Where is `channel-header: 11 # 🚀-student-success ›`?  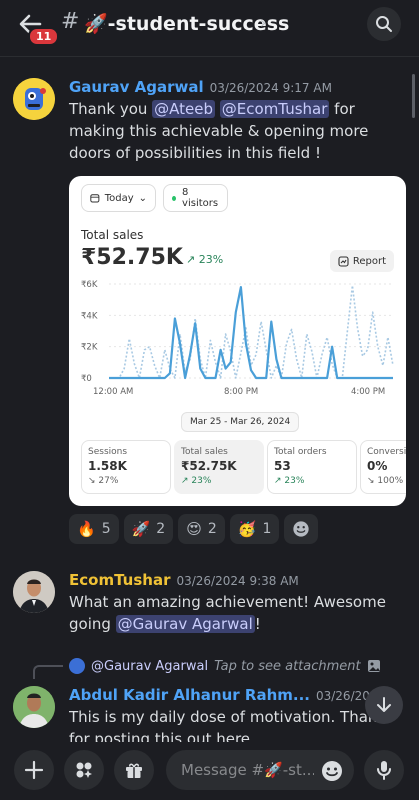
channel-header: 11 # 🚀-student-success › is located at coordinates (209, 24).